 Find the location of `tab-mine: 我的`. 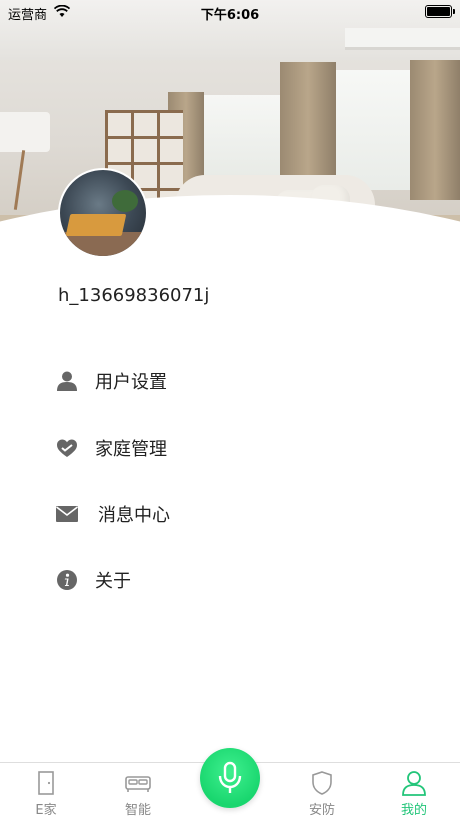

tab-mine: 我的 is located at coordinates (414, 791).